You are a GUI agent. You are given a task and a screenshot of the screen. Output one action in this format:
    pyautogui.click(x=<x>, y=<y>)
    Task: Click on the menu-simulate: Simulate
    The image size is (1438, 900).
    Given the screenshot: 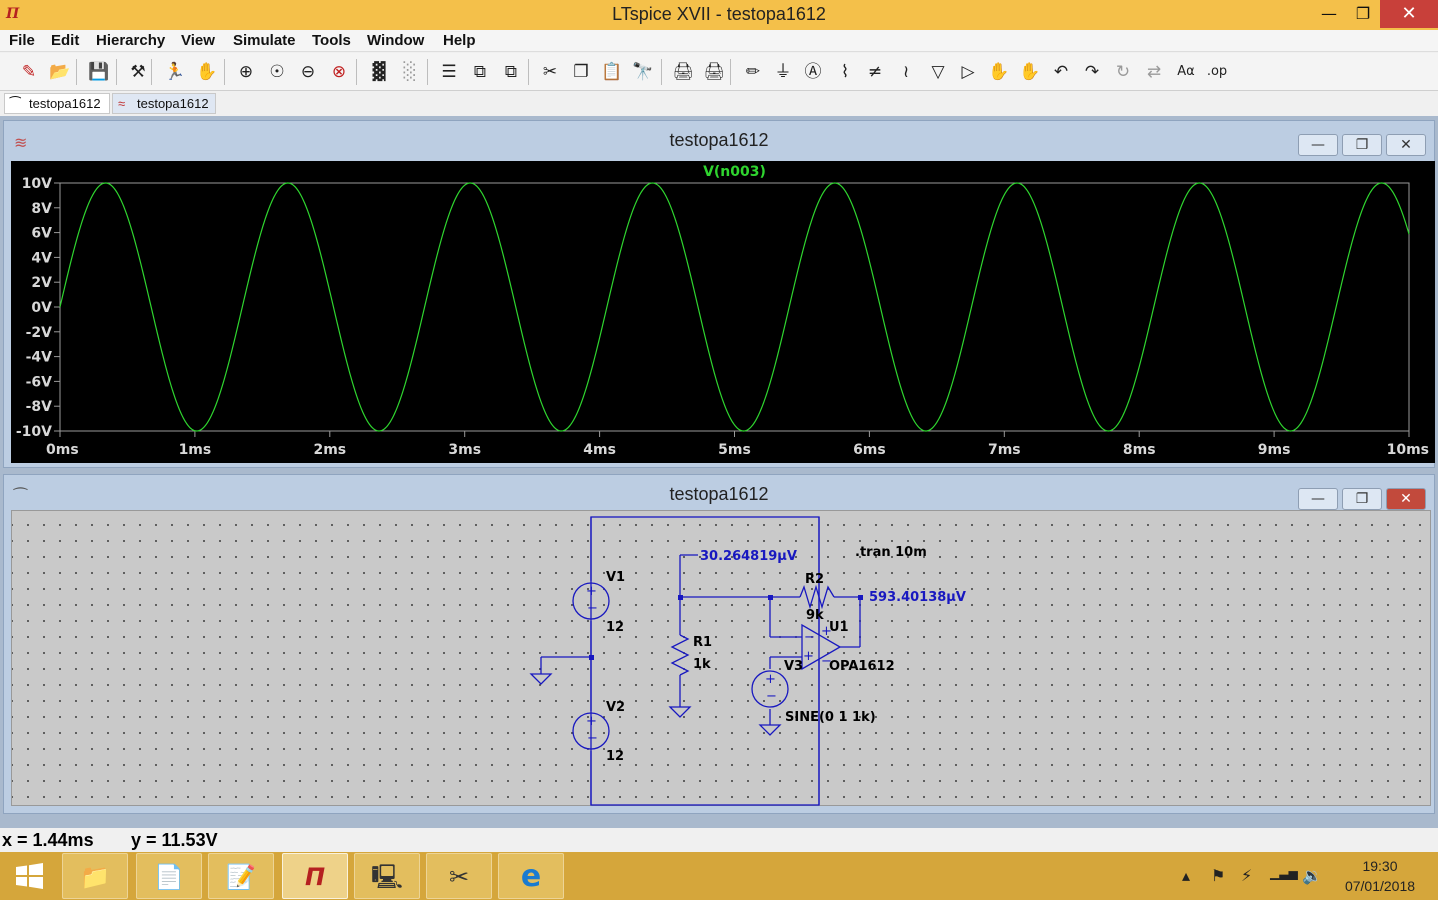 What is the action you would take?
    pyautogui.click(x=264, y=40)
    